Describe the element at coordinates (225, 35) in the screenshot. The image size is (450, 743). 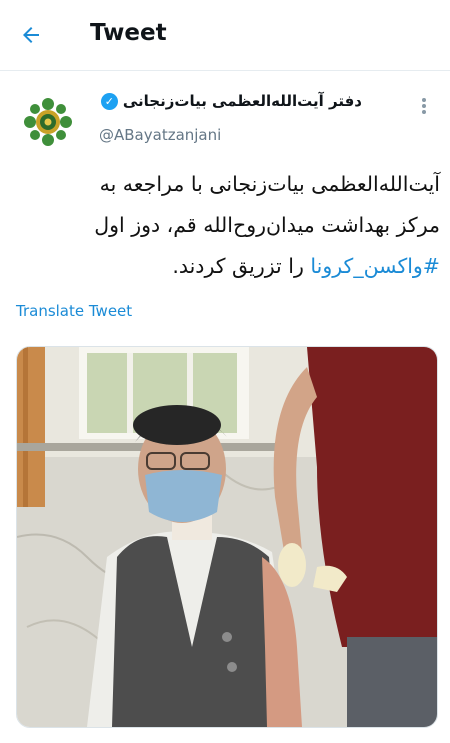
I see `top-bar: Tweet` at that location.